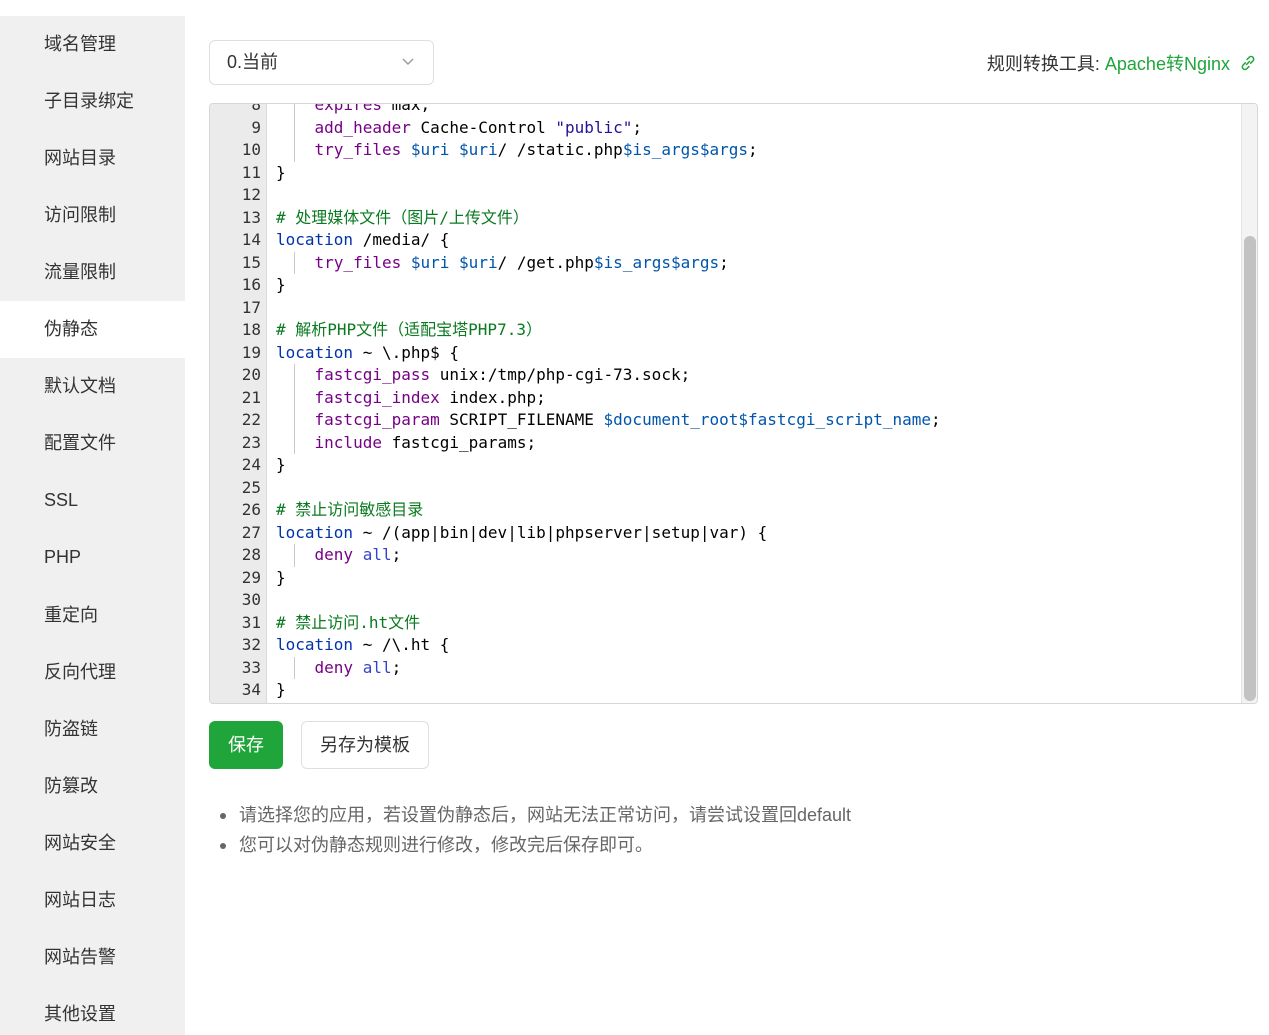 The height and width of the screenshot is (1035, 1269). What do you see at coordinates (256, 108) in the screenshot?
I see `line-number: 8` at bounding box center [256, 108].